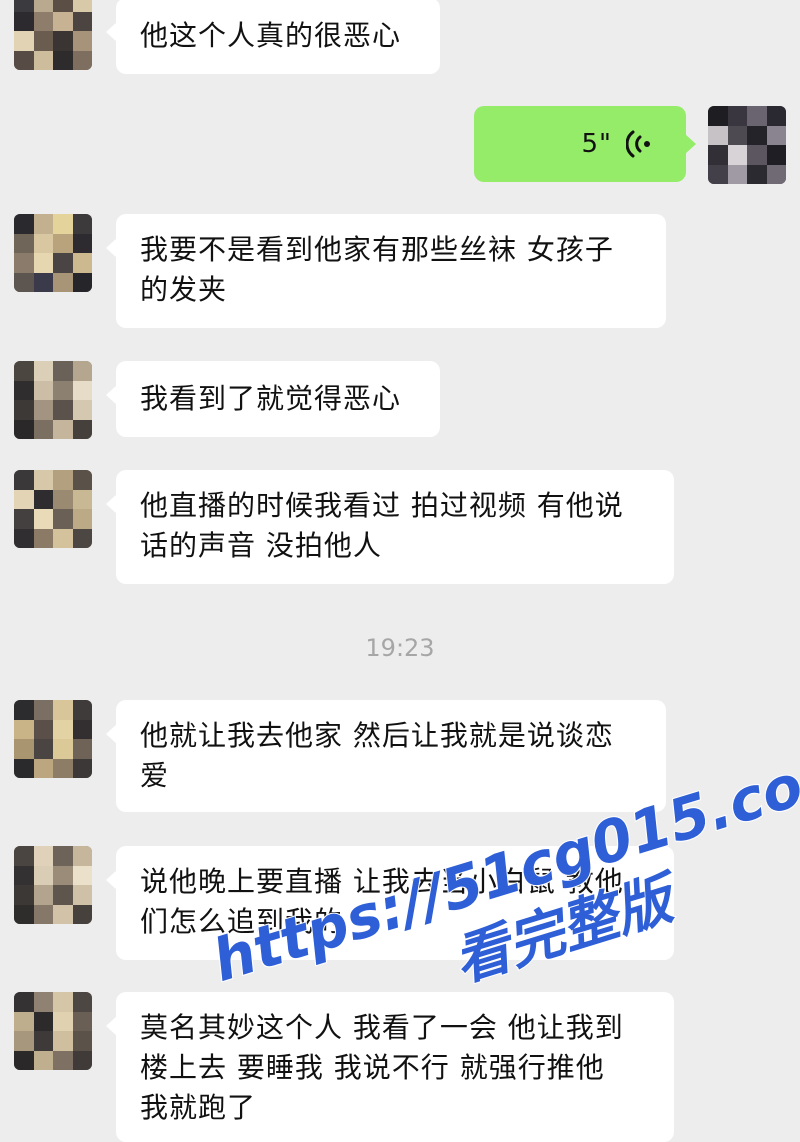 The height and width of the screenshot is (1142, 800). What do you see at coordinates (400, 648) in the screenshot?
I see `chat-timestamp: 19:23` at bounding box center [400, 648].